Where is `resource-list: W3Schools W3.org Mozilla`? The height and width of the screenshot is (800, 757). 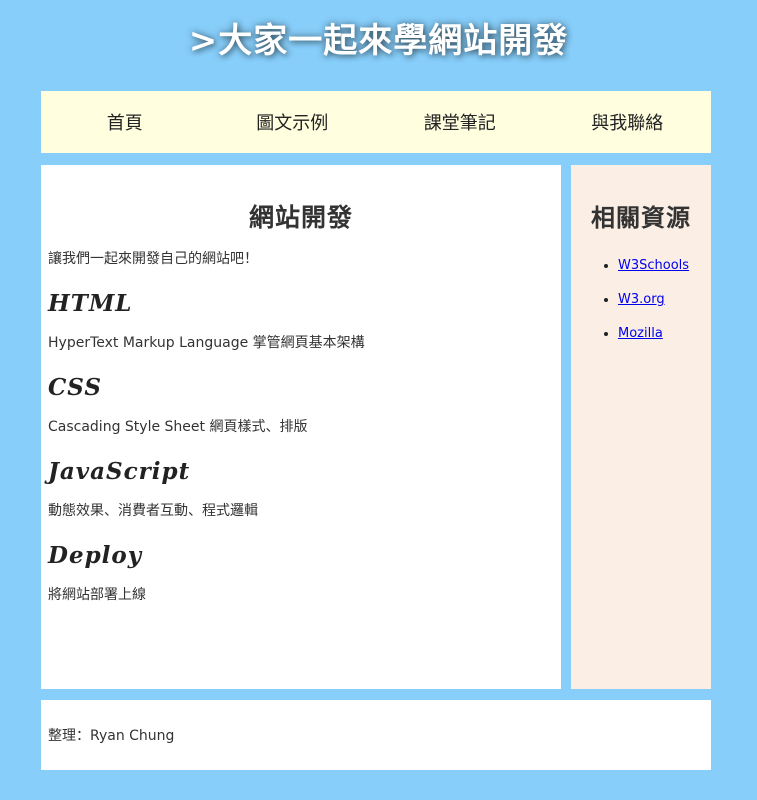
resource-list: W3Schools W3.org Mozilla is located at coordinates (641, 300).